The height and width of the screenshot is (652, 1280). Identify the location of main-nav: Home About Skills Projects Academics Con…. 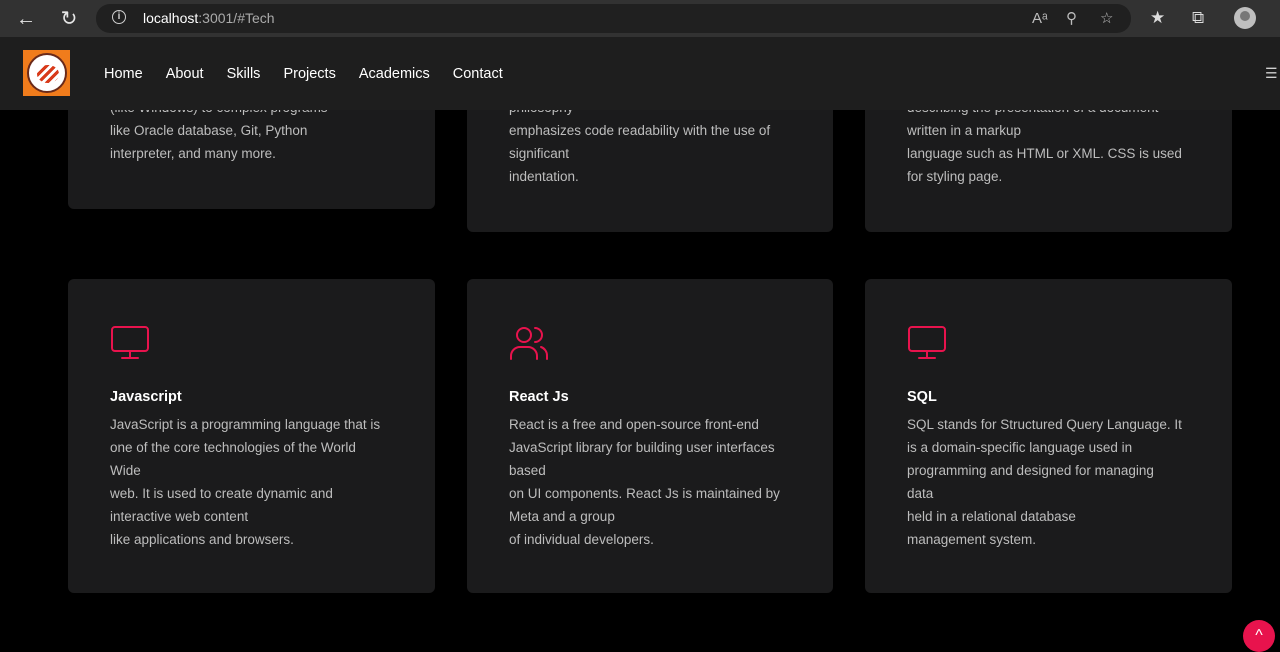
(315, 73).